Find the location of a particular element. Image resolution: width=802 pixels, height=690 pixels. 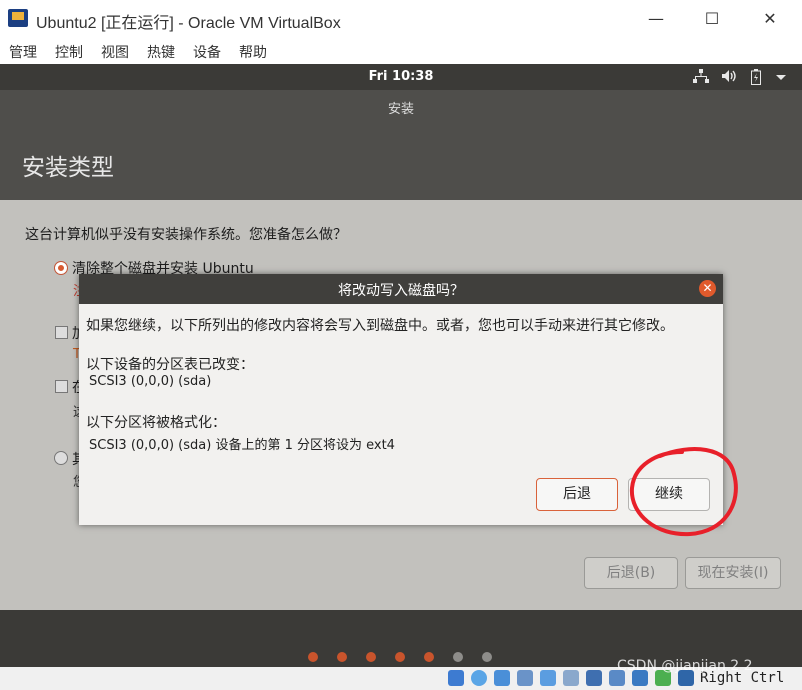

hard-disk-icon is located at coordinates (456, 678).